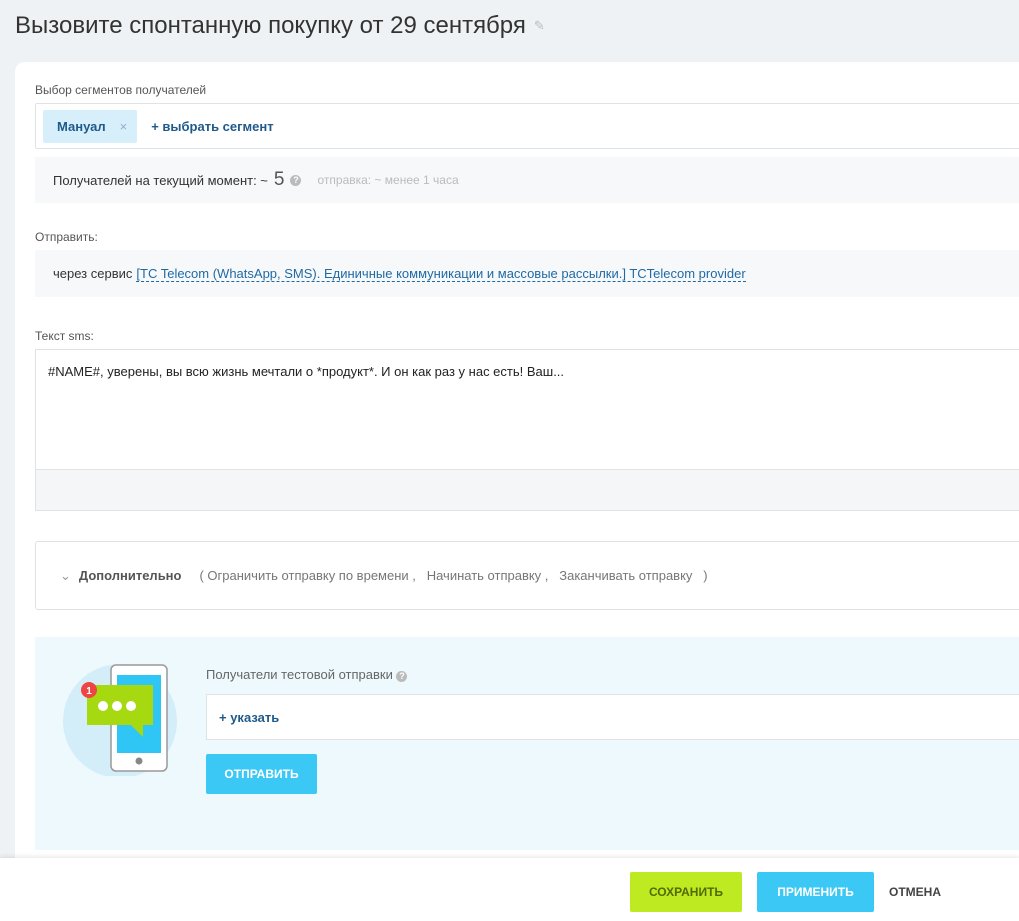  Describe the element at coordinates (539, 26) in the screenshot. I see `edit-pencil-icon: ✎` at that location.